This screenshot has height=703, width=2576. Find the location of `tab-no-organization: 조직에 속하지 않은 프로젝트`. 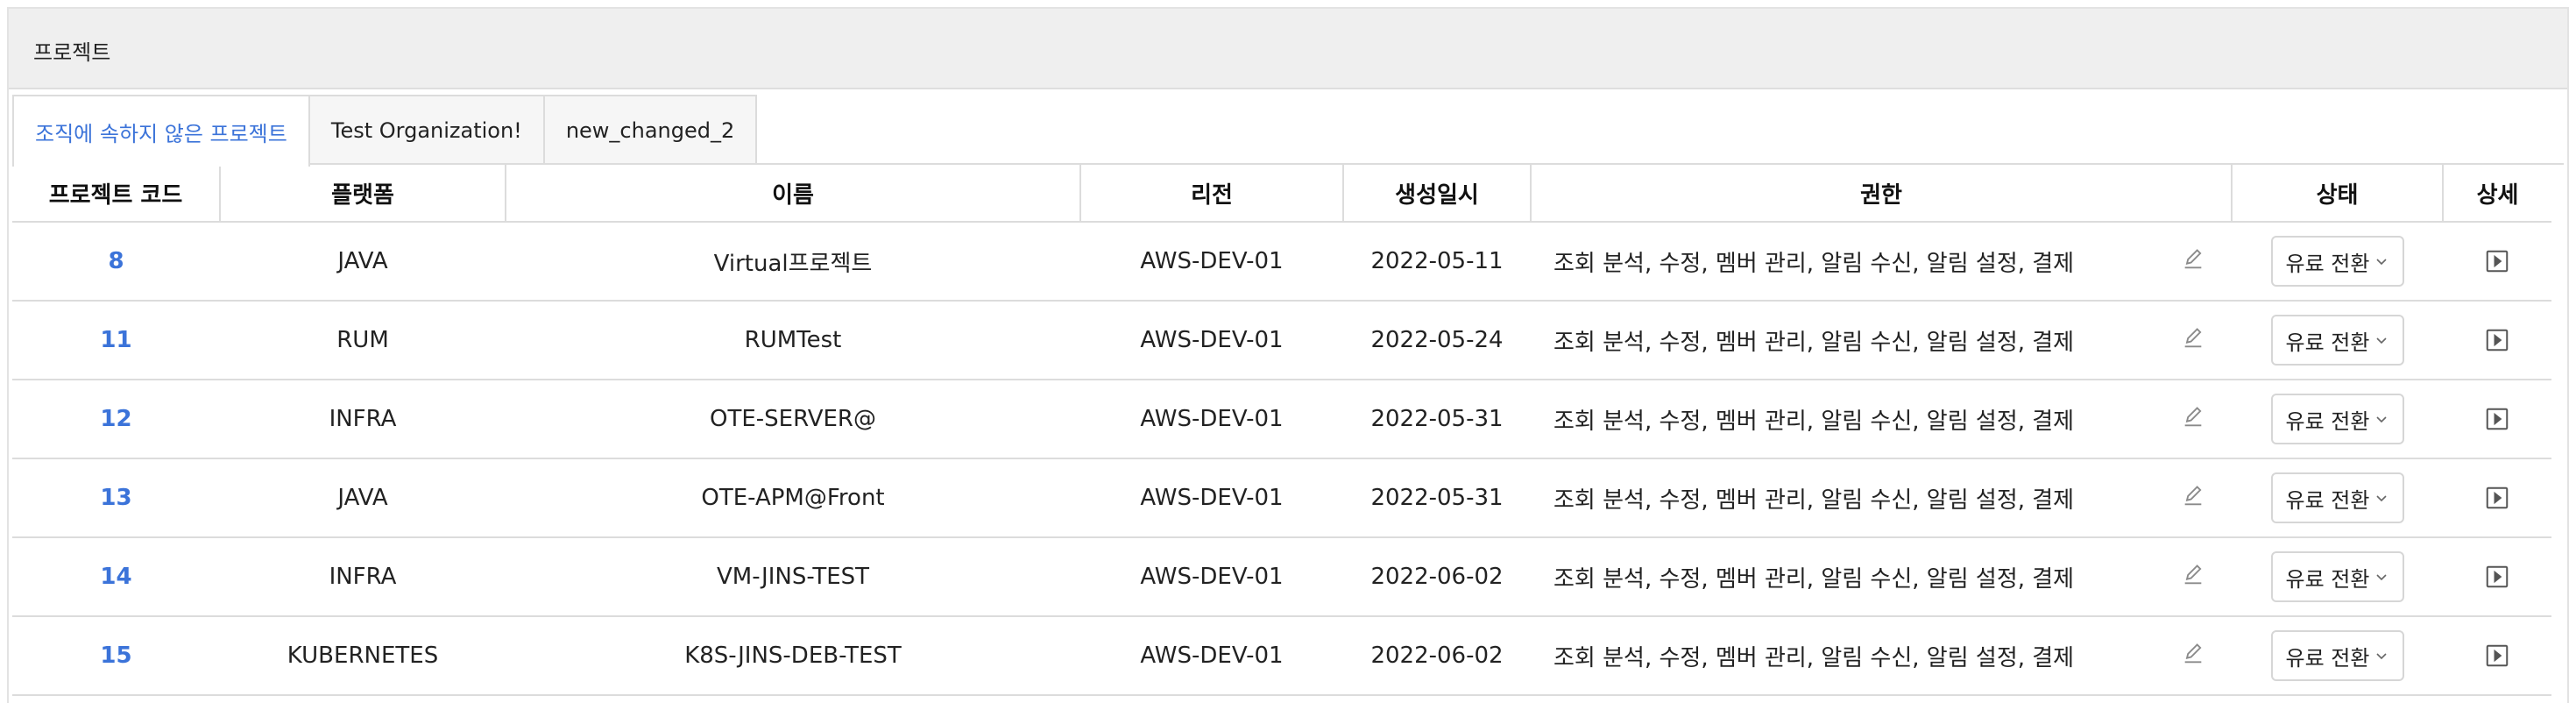

tab-no-organization: 조직에 속하지 않은 프로젝트 is located at coordinates (161, 131).